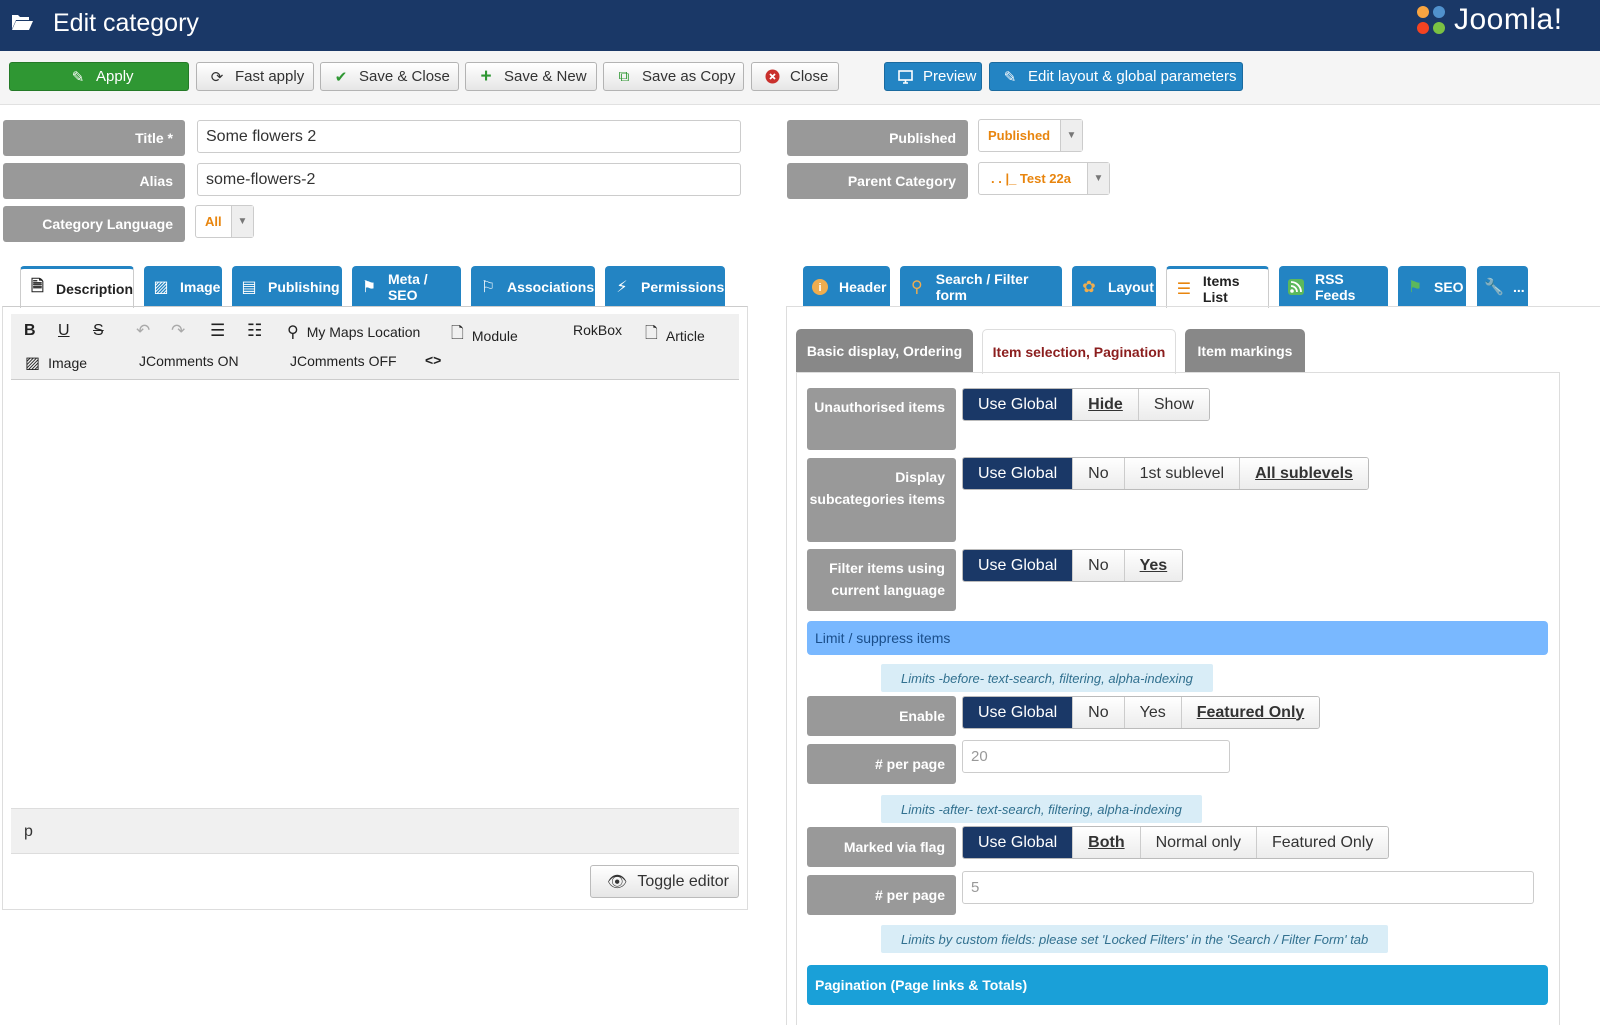 This screenshot has height=1025, width=1600. I want to click on tab-seo: ⚑ SEO, so click(1432, 286).